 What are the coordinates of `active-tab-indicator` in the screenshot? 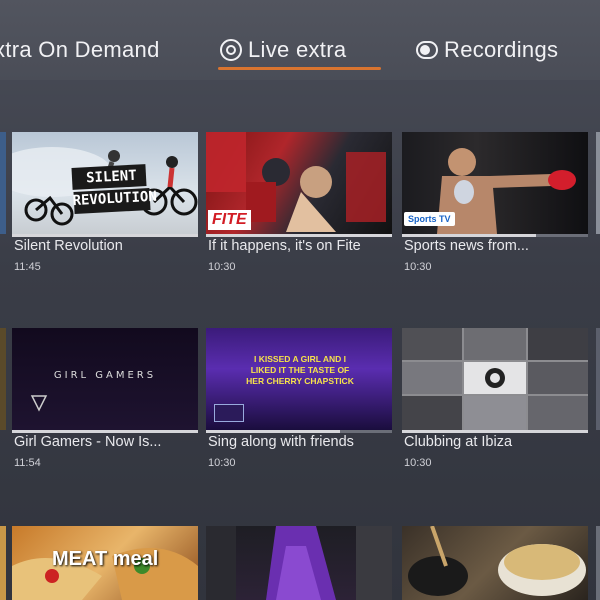 It's located at (299, 68).